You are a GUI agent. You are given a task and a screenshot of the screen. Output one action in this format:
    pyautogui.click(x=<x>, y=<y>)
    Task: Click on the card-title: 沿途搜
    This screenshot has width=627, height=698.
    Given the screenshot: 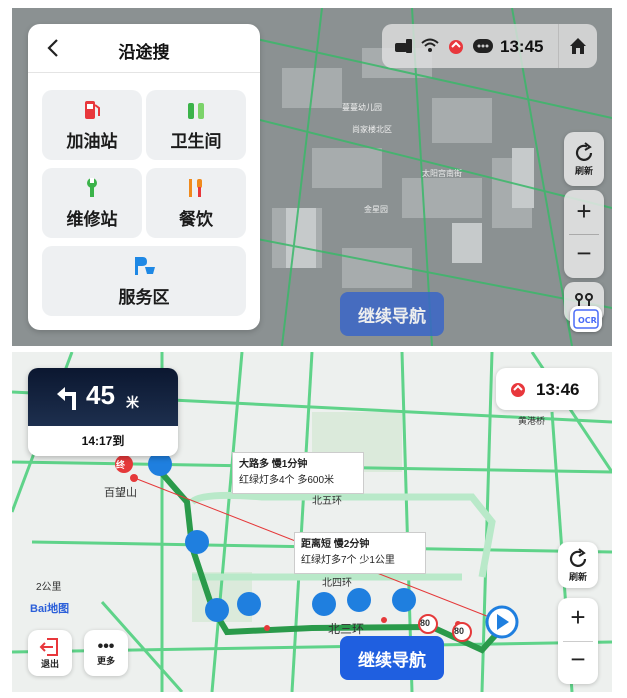 What is the action you would take?
    pyautogui.click(x=144, y=52)
    